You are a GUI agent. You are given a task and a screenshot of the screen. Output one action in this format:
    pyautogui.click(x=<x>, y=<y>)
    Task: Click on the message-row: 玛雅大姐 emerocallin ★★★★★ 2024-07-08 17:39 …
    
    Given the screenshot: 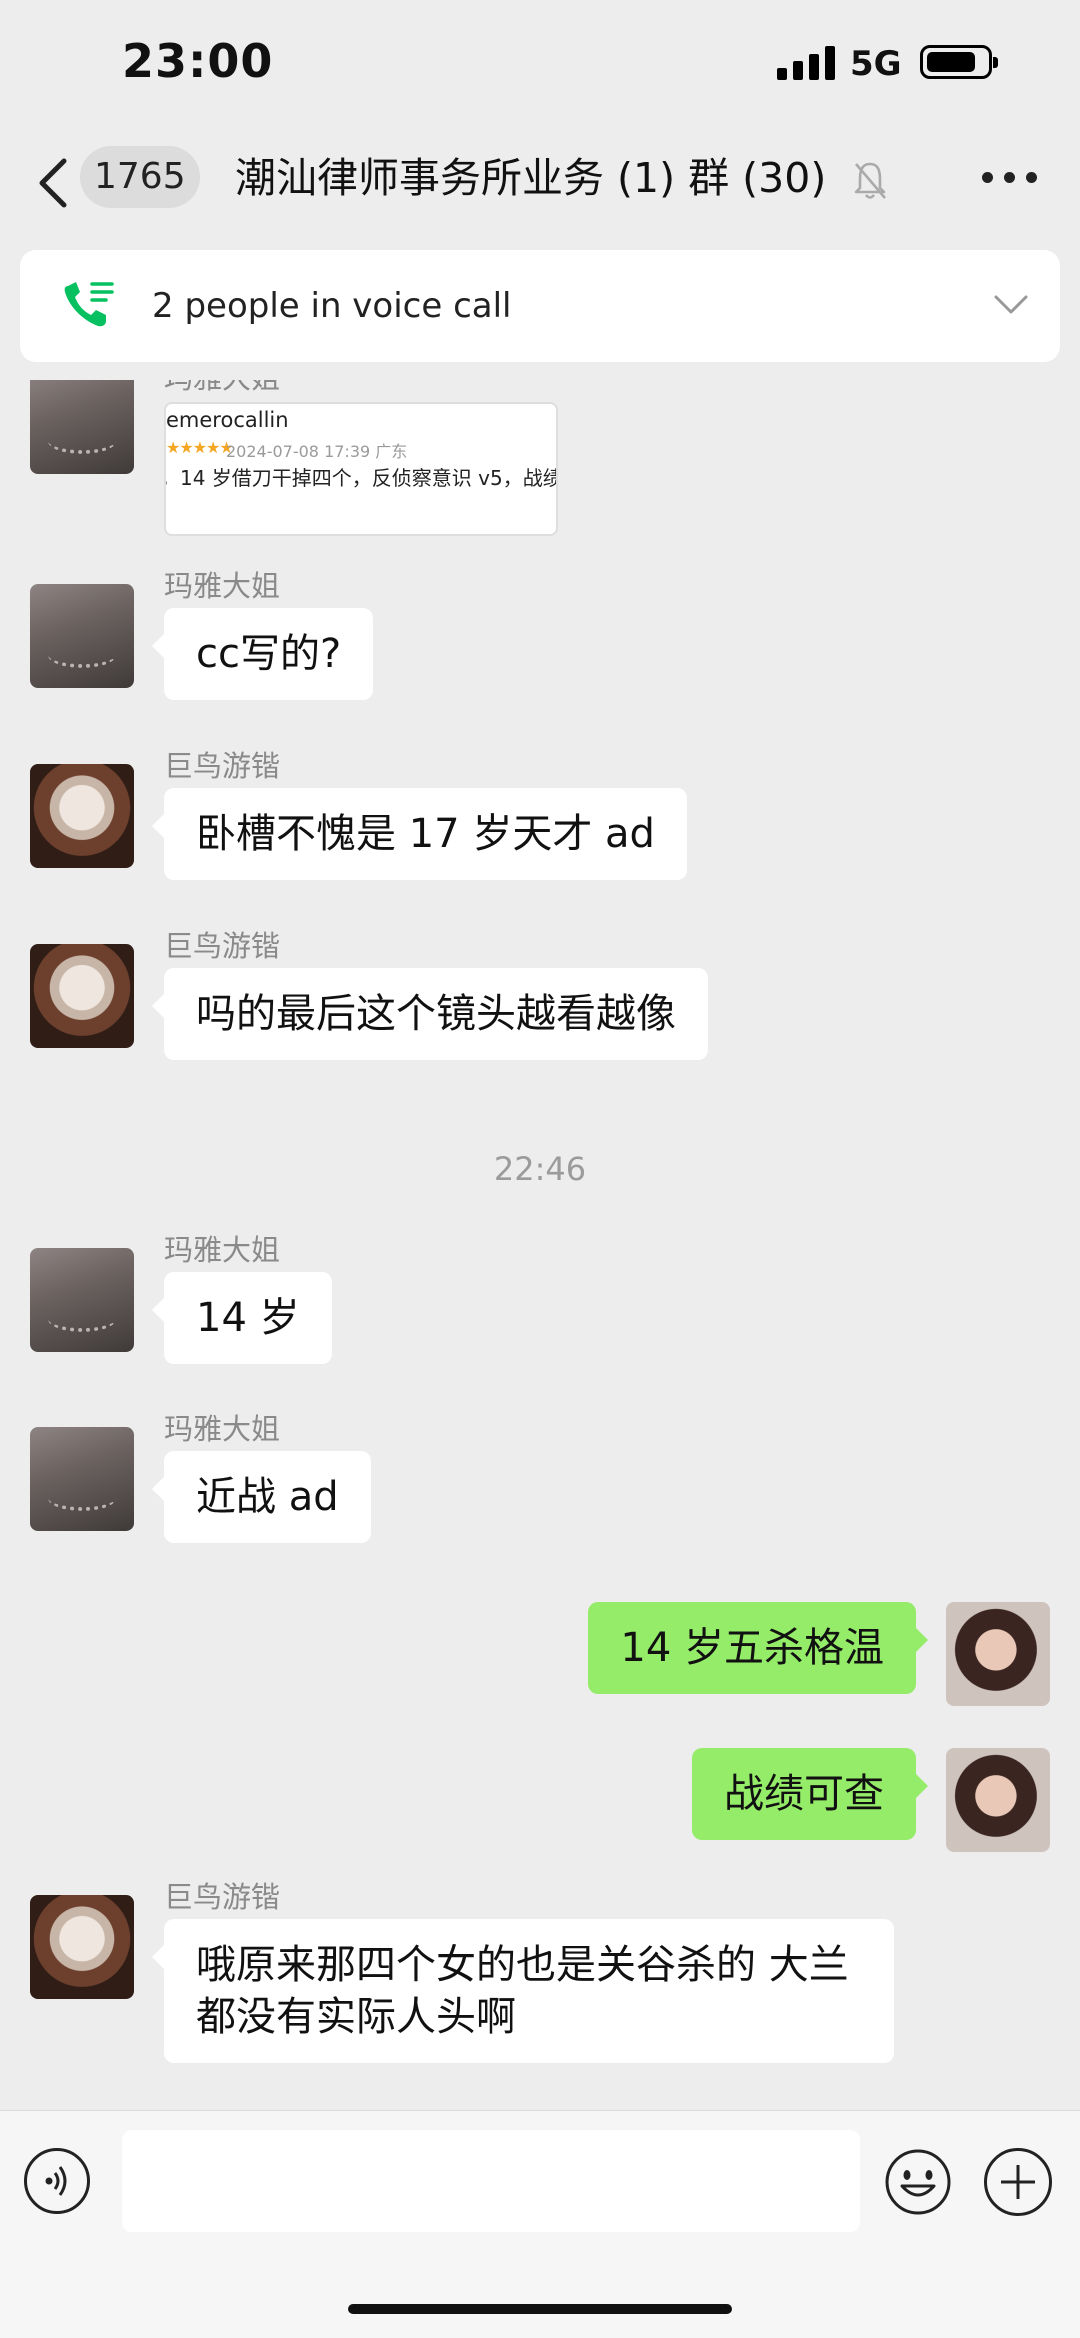 What is the action you would take?
    pyautogui.click(x=540, y=470)
    